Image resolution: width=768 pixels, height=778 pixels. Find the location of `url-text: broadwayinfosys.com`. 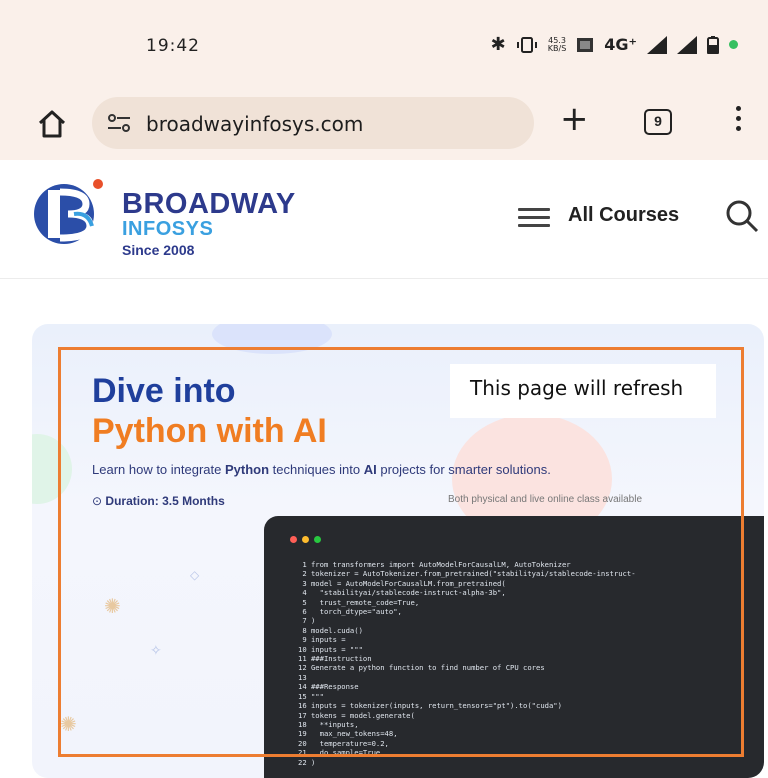

url-text: broadwayinfosys.com is located at coordinates (254, 124).